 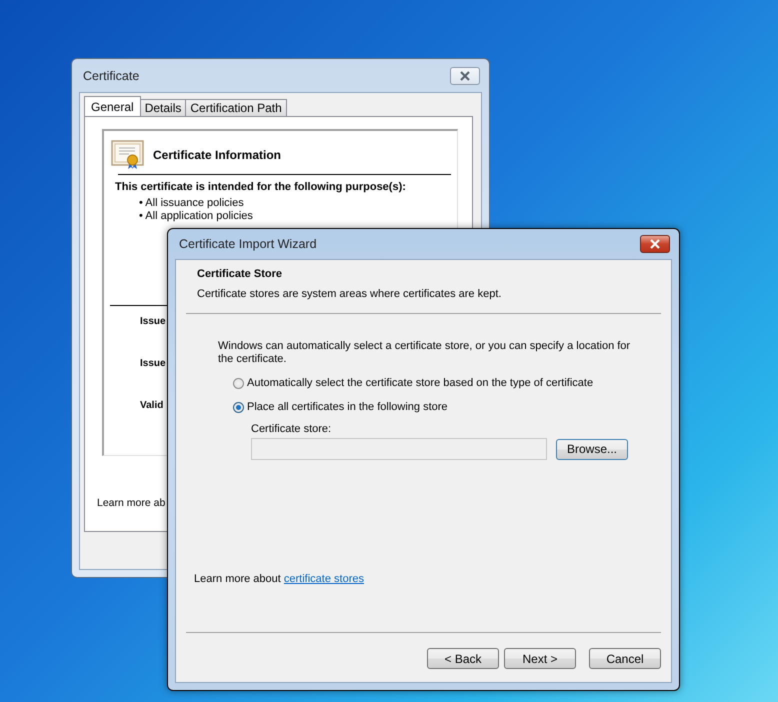 What do you see at coordinates (540, 658) in the screenshot?
I see `wizard-button: Next >` at bounding box center [540, 658].